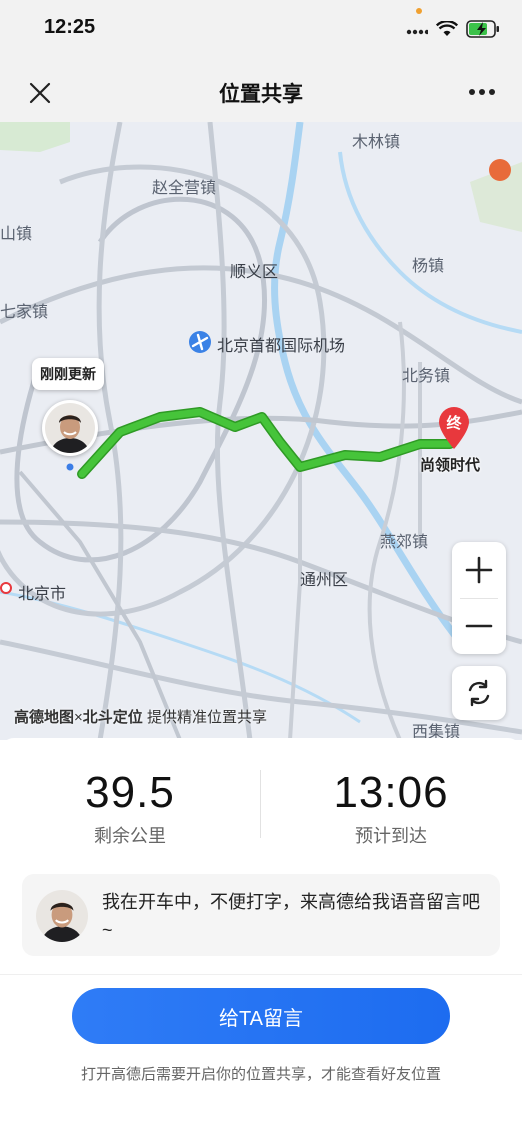 This screenshot has height=1133, width=522. Describe the element at coordinates (436, 732) in the screenshot. I see `place-label: 西集镇` at that location.